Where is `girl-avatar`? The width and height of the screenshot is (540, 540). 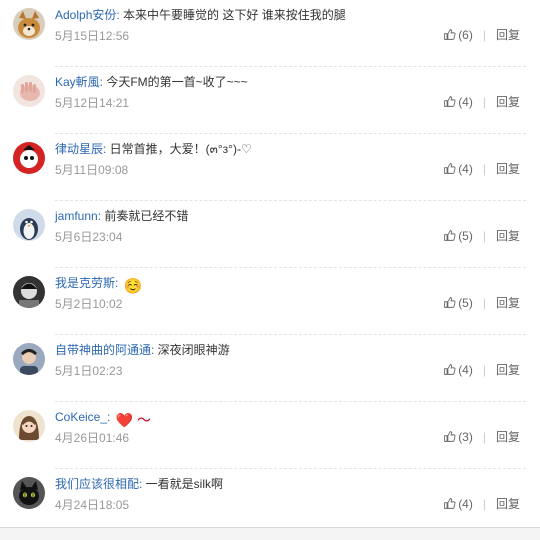
girl-avatar is located at coordinates (29, 426).